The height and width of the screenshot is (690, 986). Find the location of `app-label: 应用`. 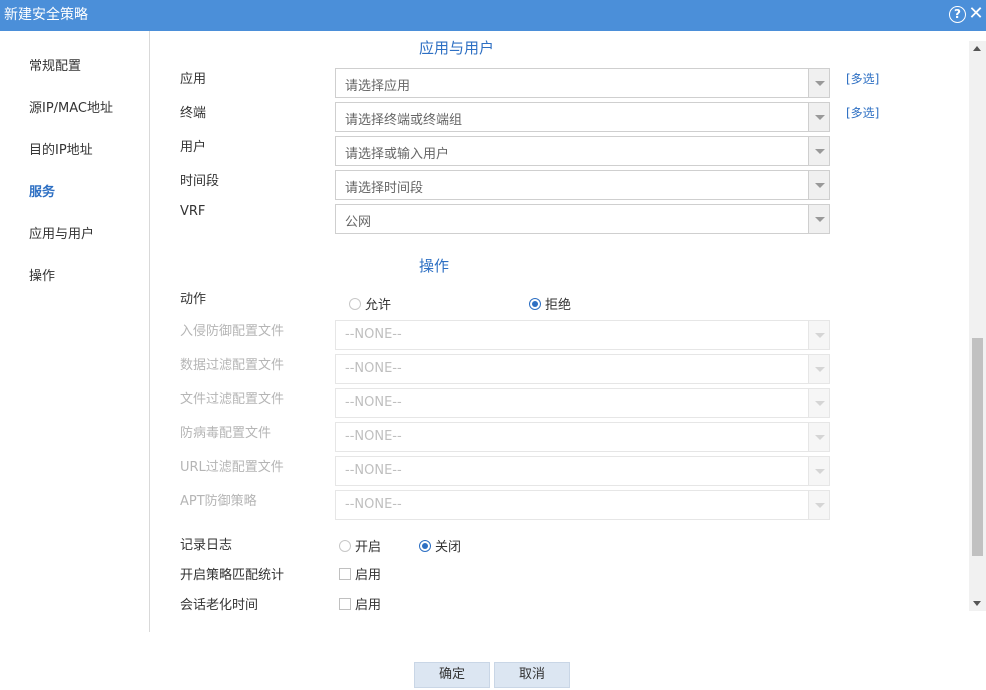

app-label: 应用 is located at coordinates (193, 79).